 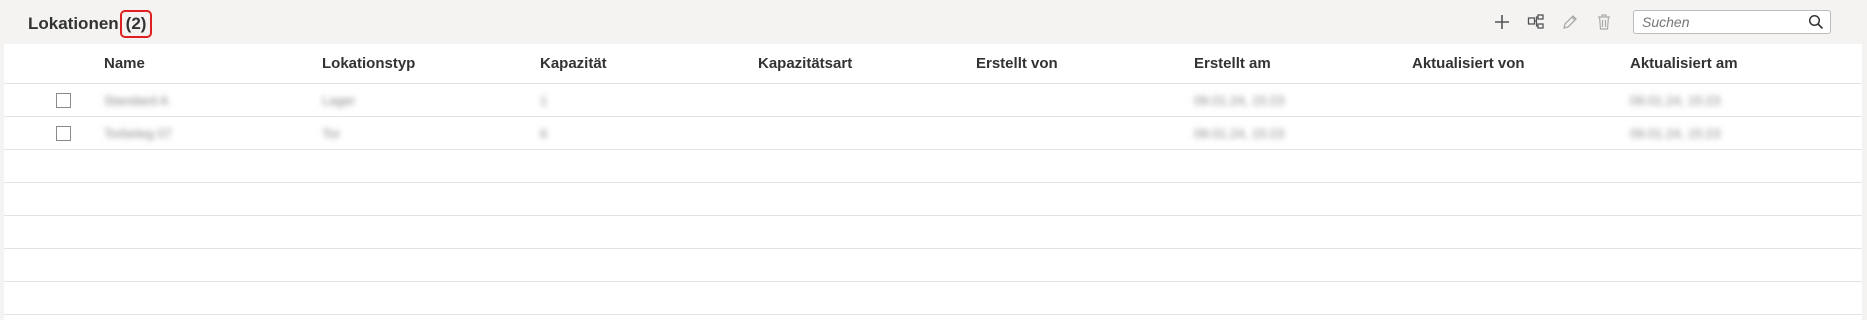 I want to click on pencil-icon, so click(x=1570, y=22).